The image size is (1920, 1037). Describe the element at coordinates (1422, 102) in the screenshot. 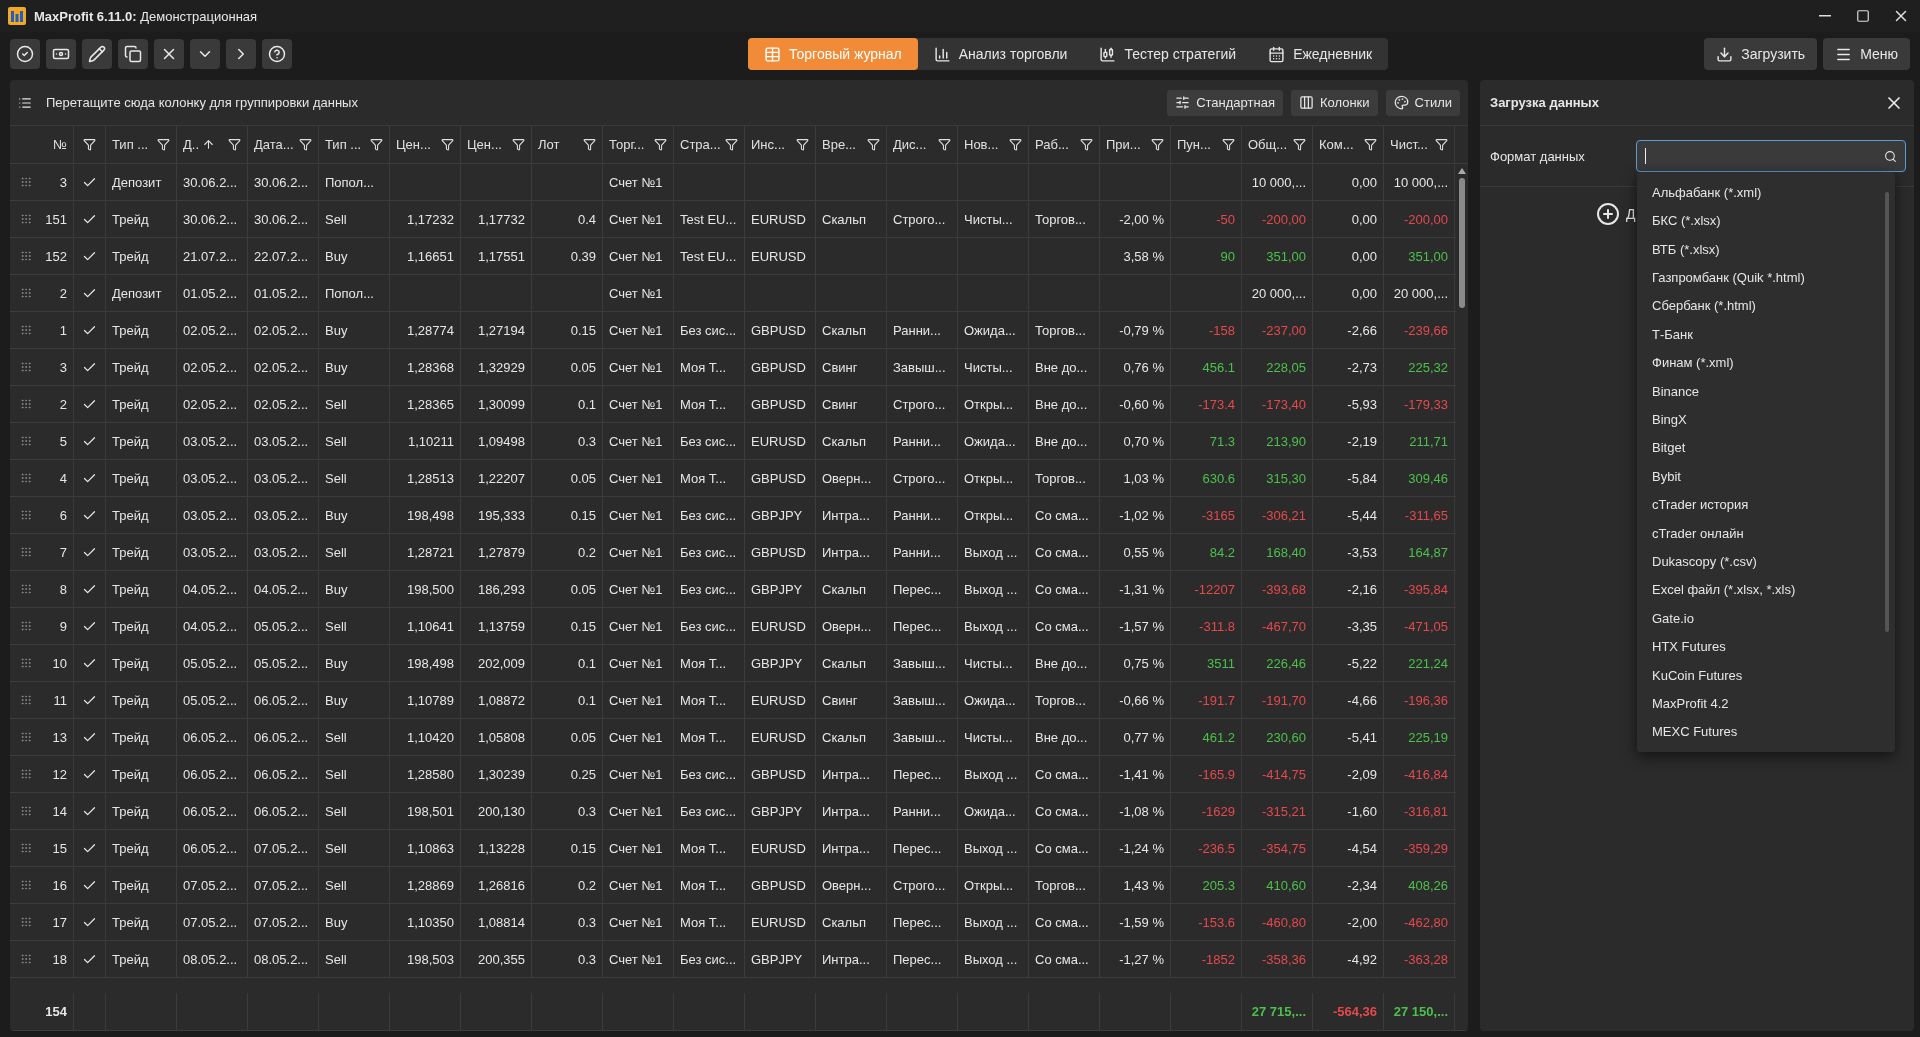

I see `view-button: Стили` at that location.